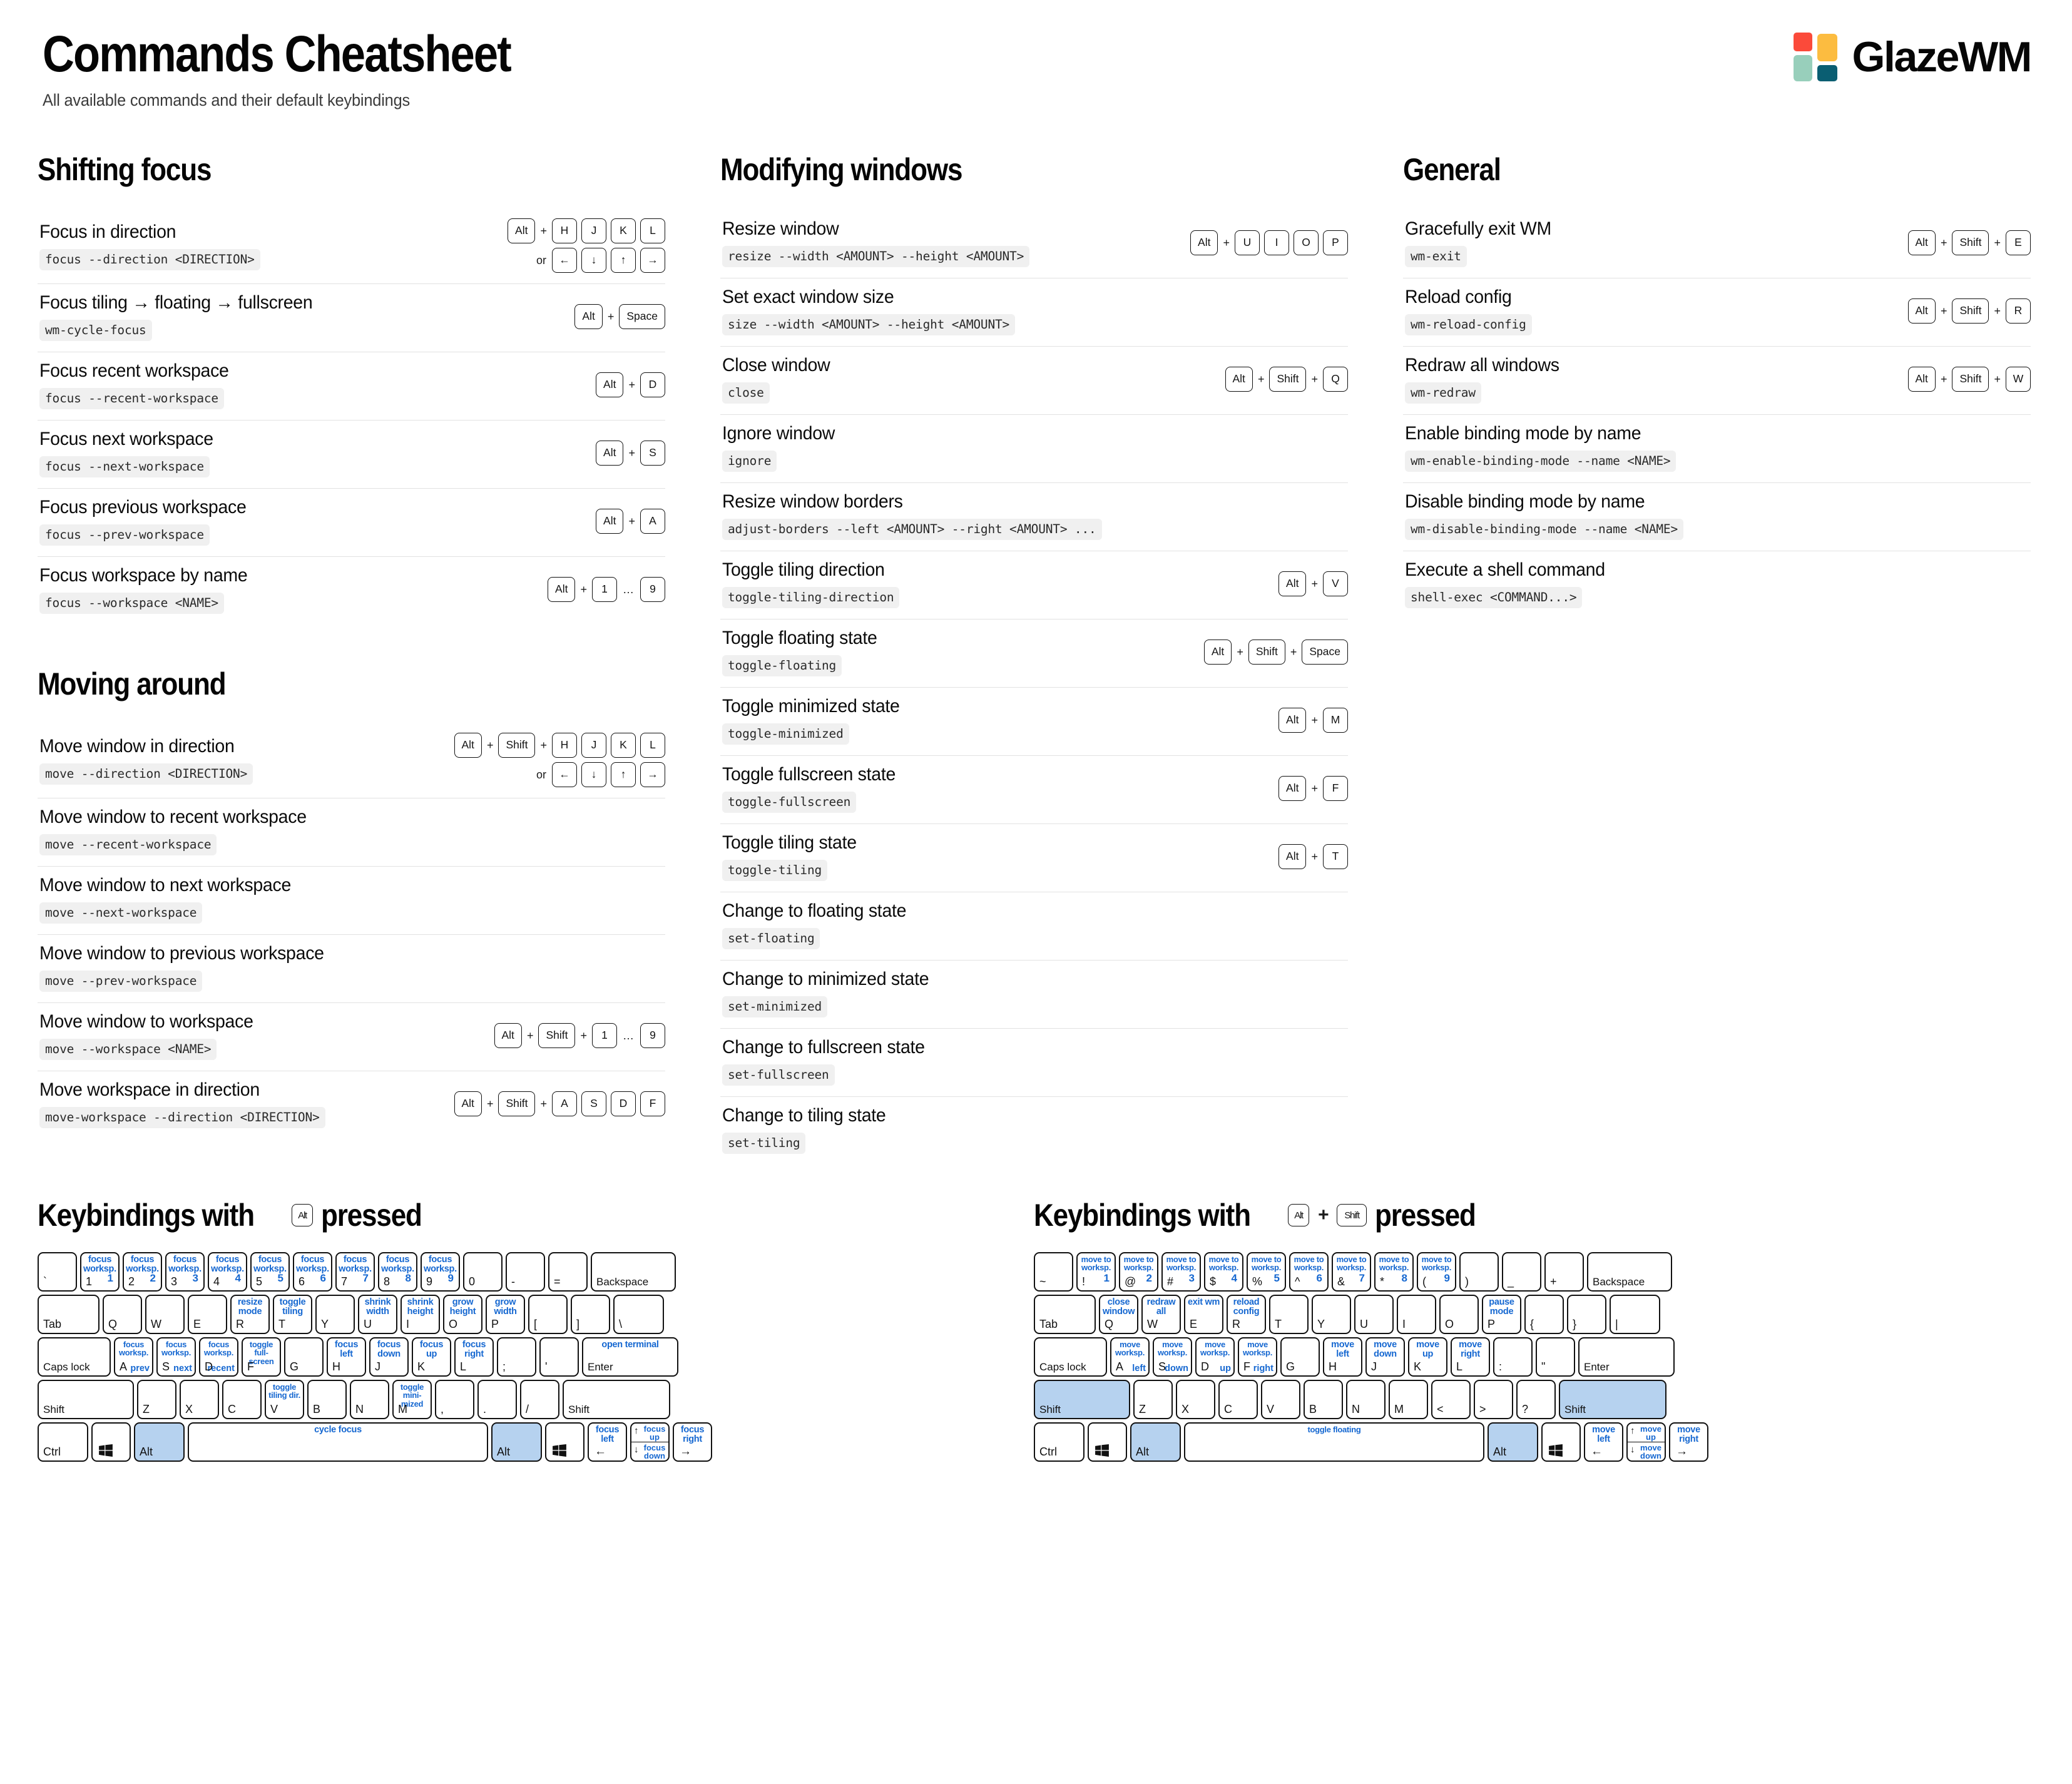 The image size is (2072, 1784). I want to click on key-7: focus worksp. 7 7, so click(355, 1272).